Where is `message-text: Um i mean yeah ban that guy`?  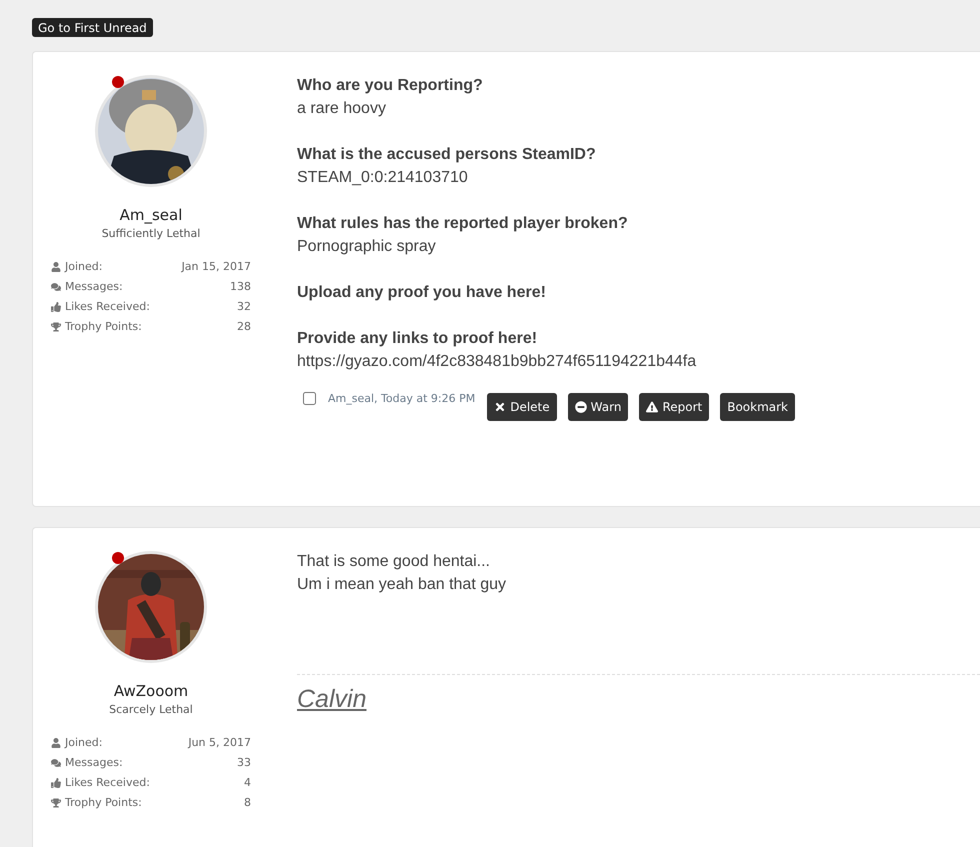
message-text: Um i mean yeah ban that guy is located at coordinates (402, 585).